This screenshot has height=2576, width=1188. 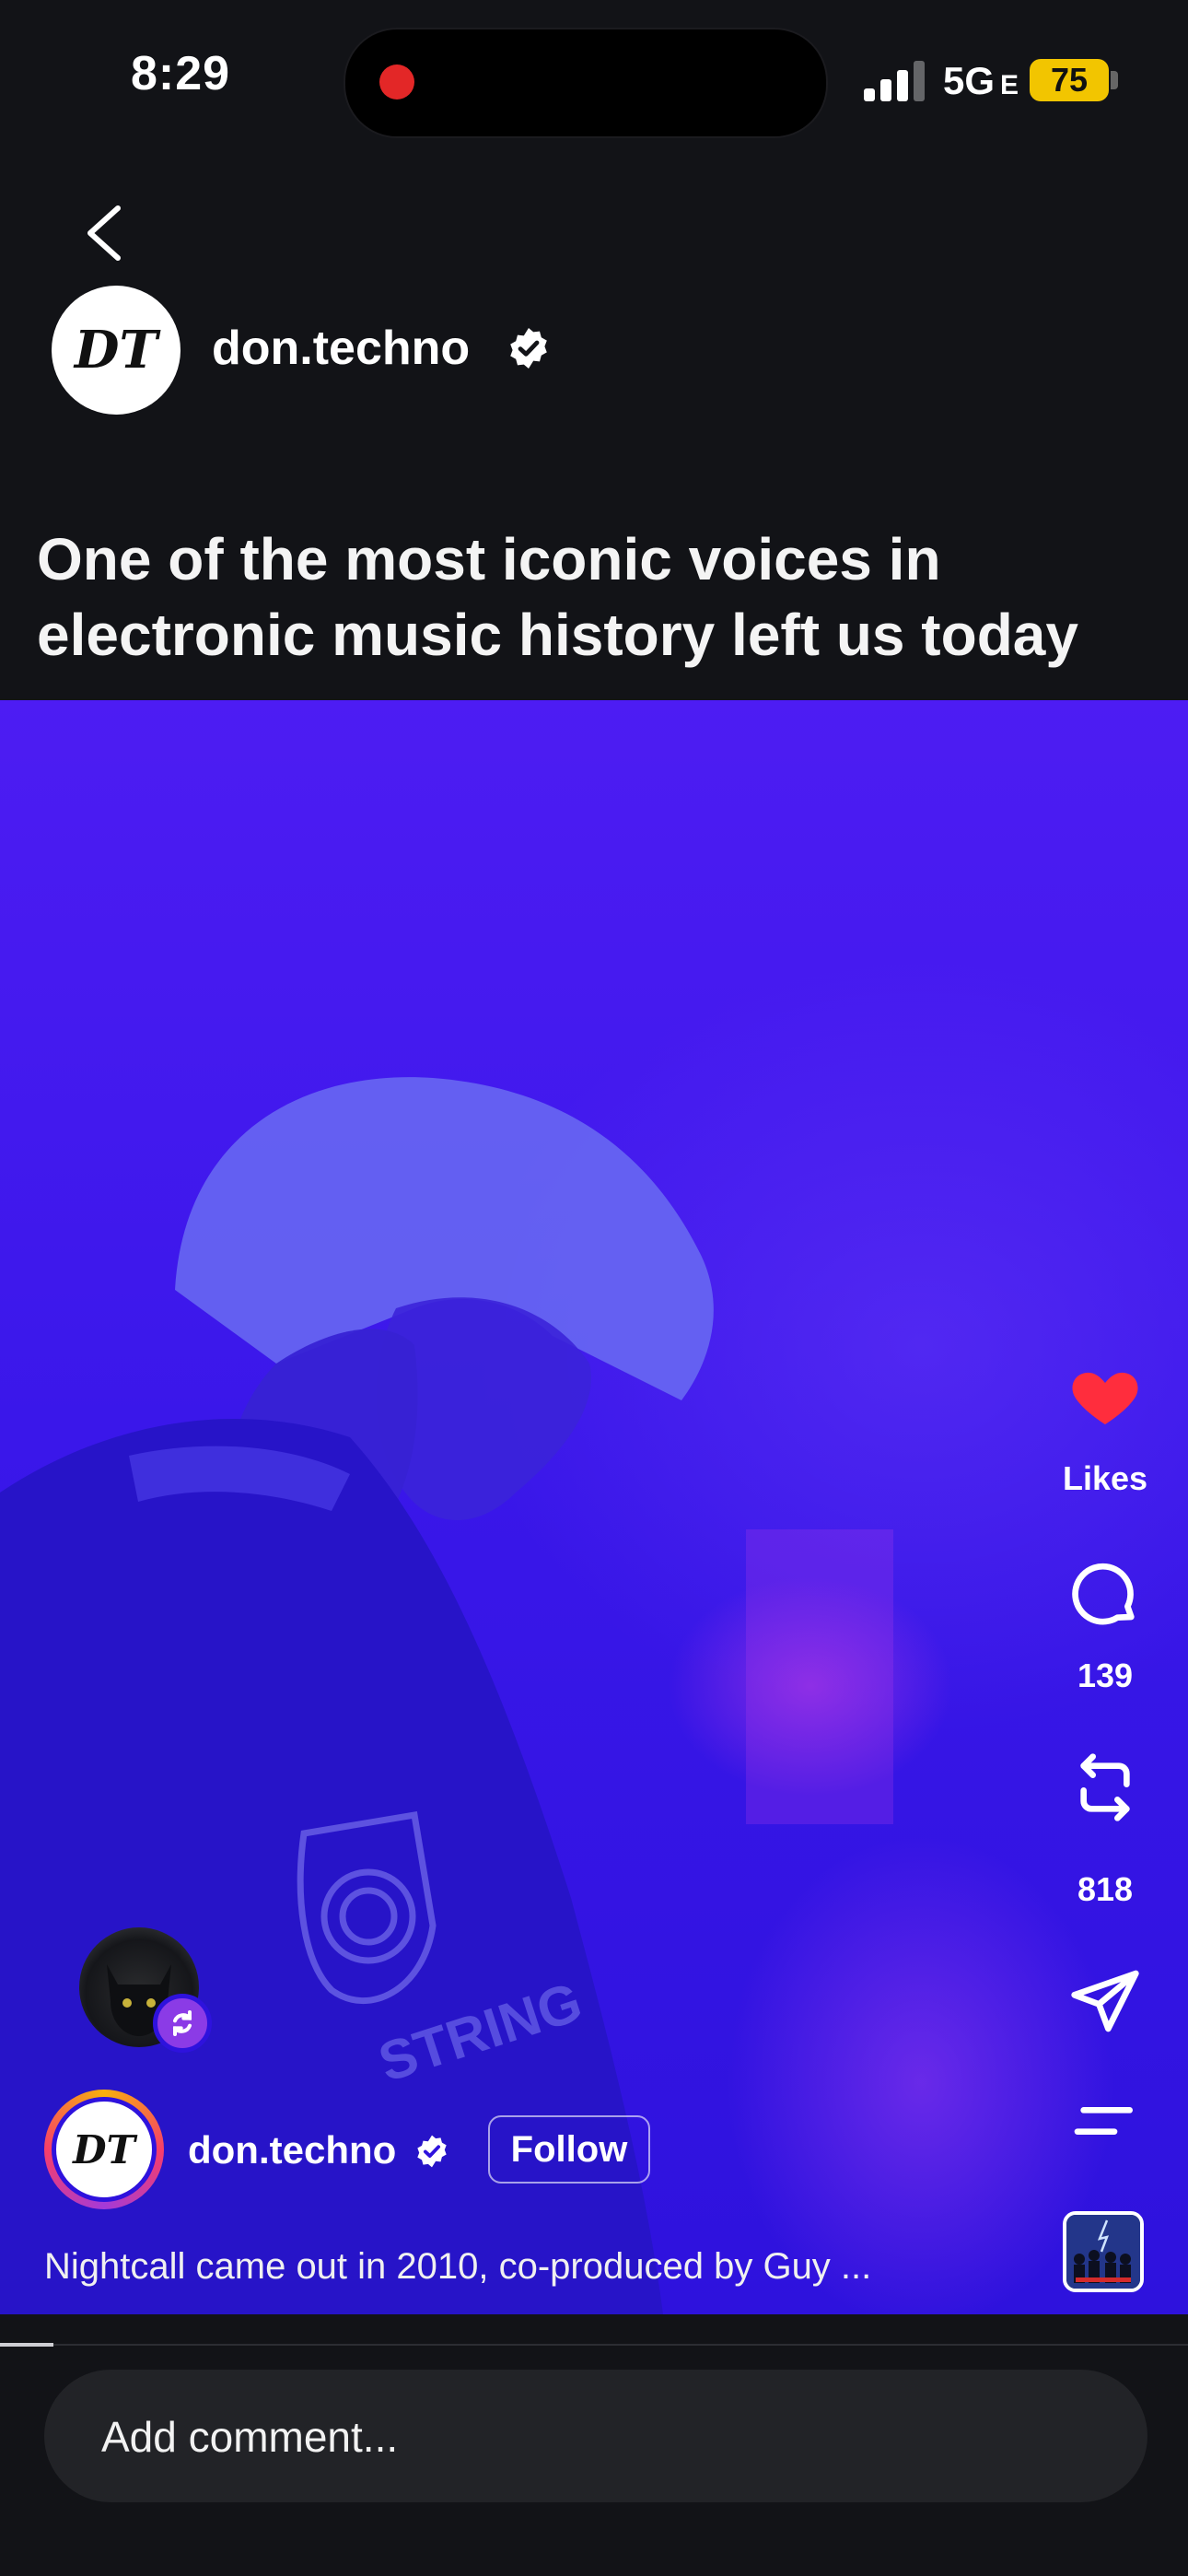 I want to click on likes-label: Likes, so click(x=1105, y=1478).